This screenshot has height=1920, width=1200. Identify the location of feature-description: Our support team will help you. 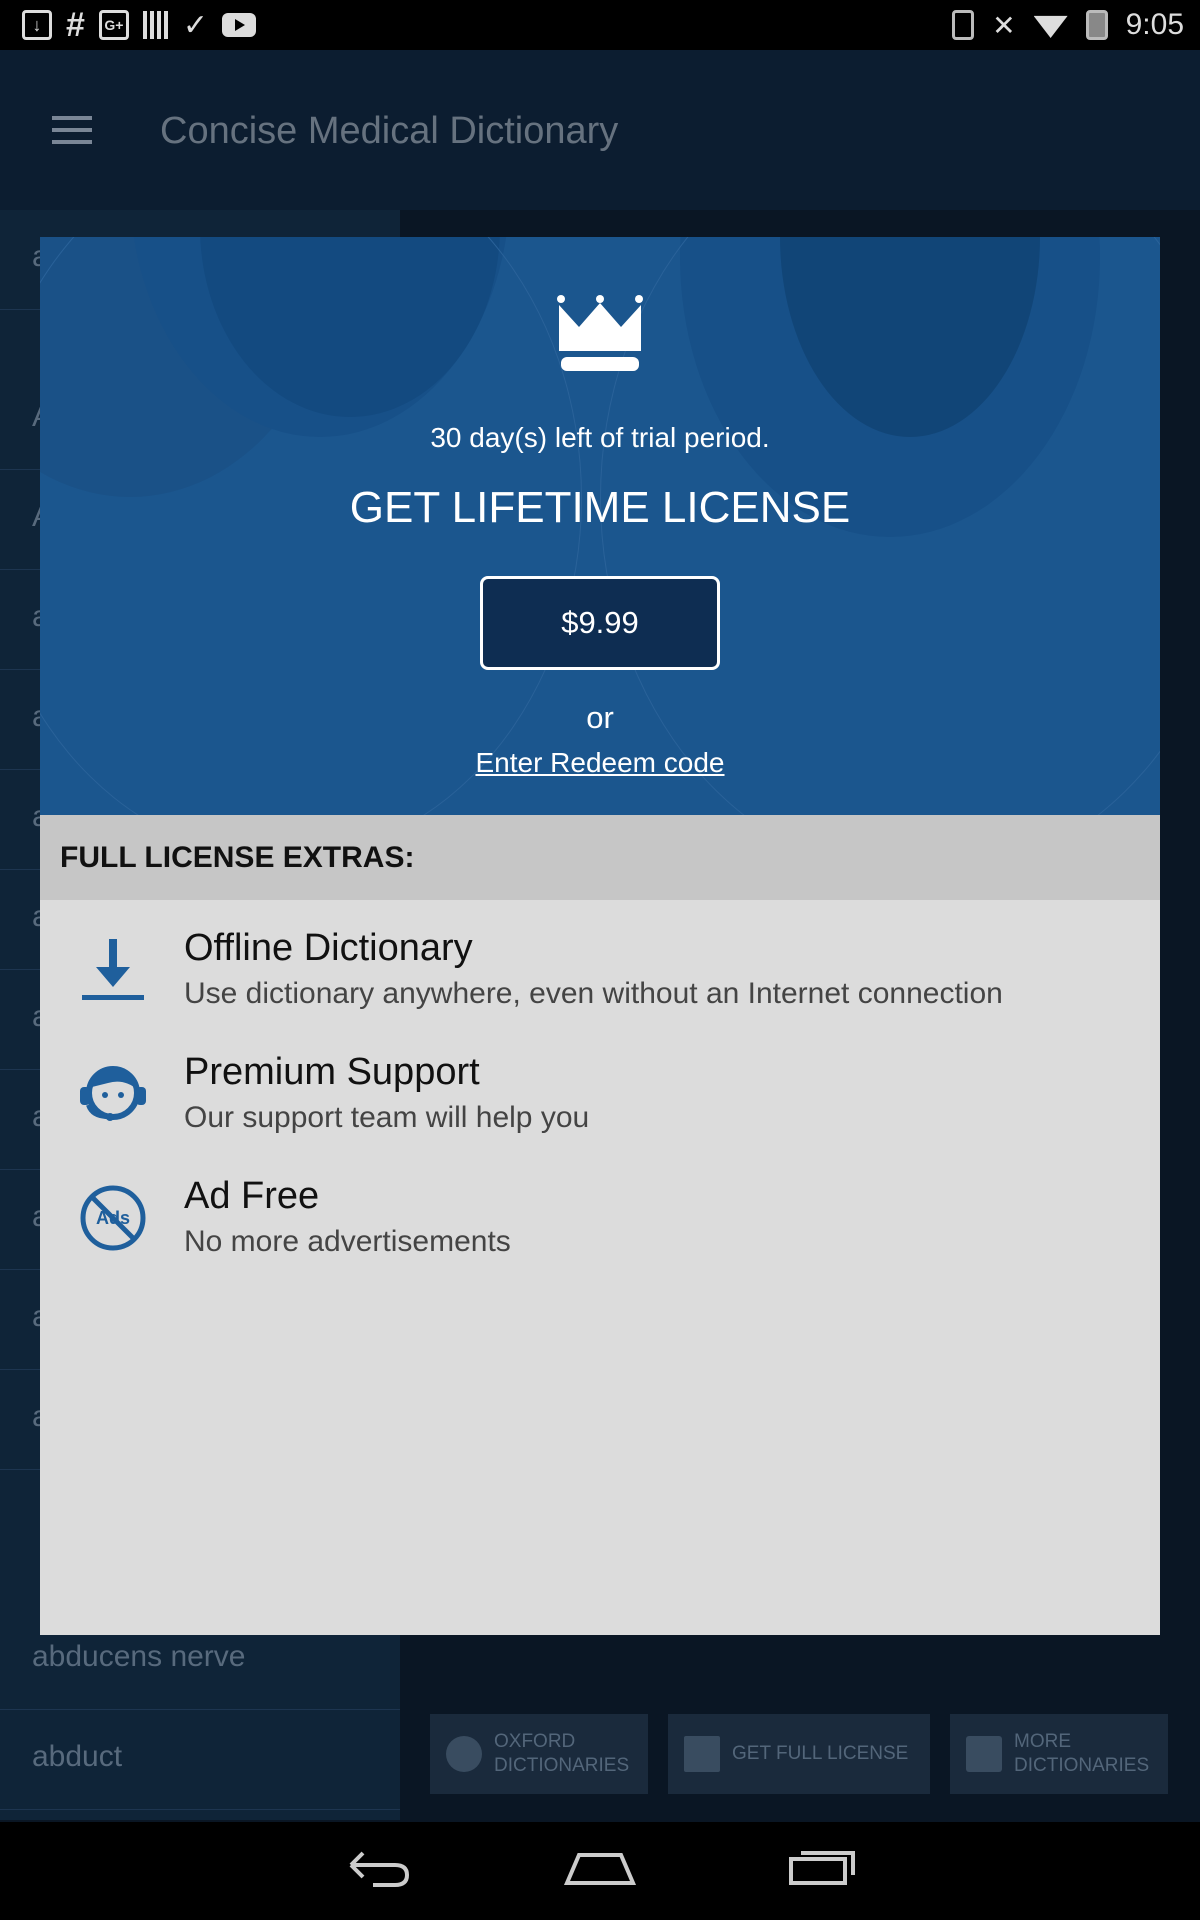
(387, 1117).